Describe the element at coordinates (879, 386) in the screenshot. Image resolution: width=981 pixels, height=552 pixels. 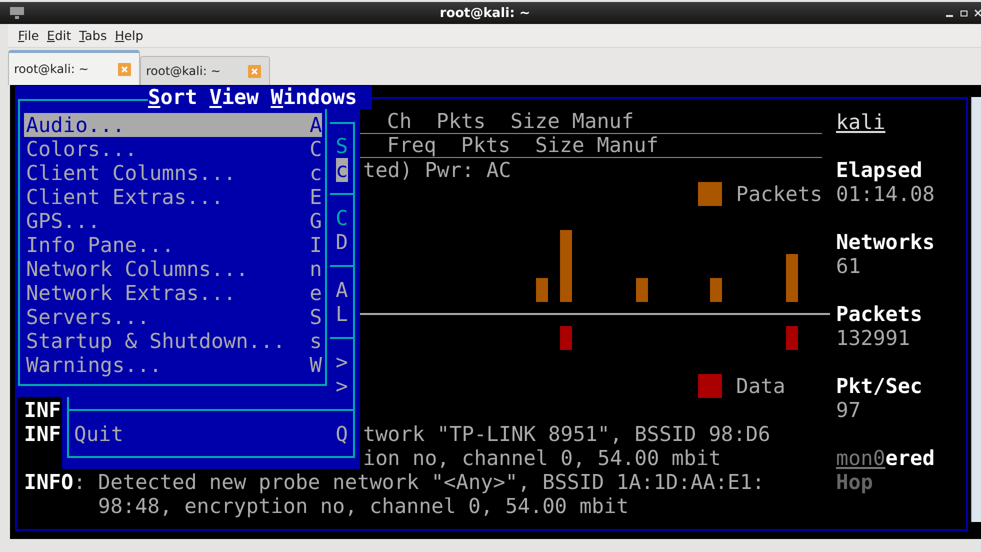
I see `stat-label: Pkt/Sec` at that location.